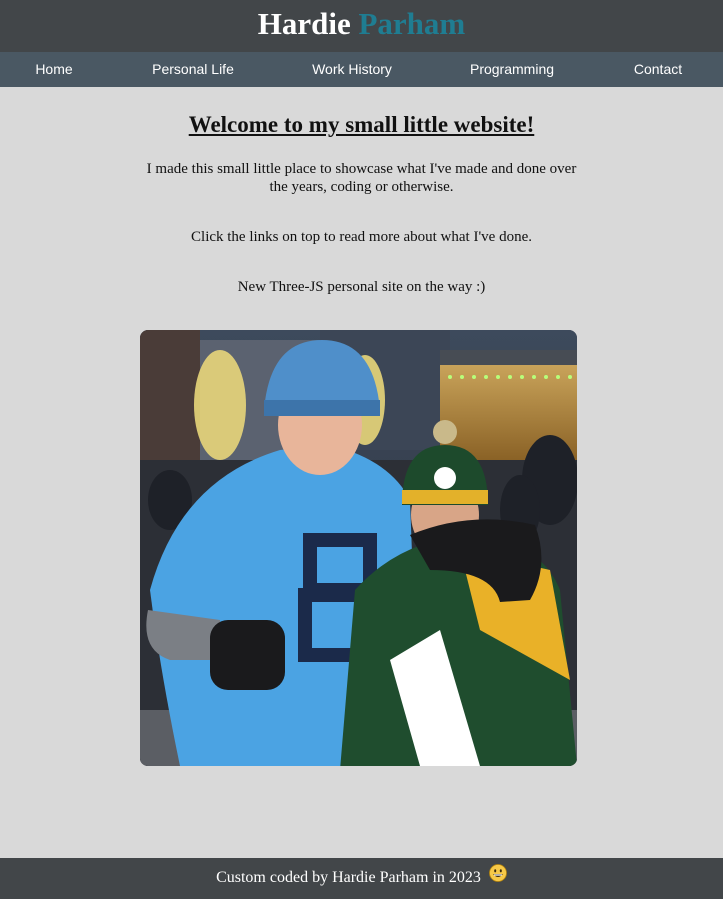 Image resolution: width=723 pixels, height=899 pixels. What do you see at coordinates (658, 69) in the screenshot?
I see `nav-link-contact: Contact` at bounding box center [658, 69].